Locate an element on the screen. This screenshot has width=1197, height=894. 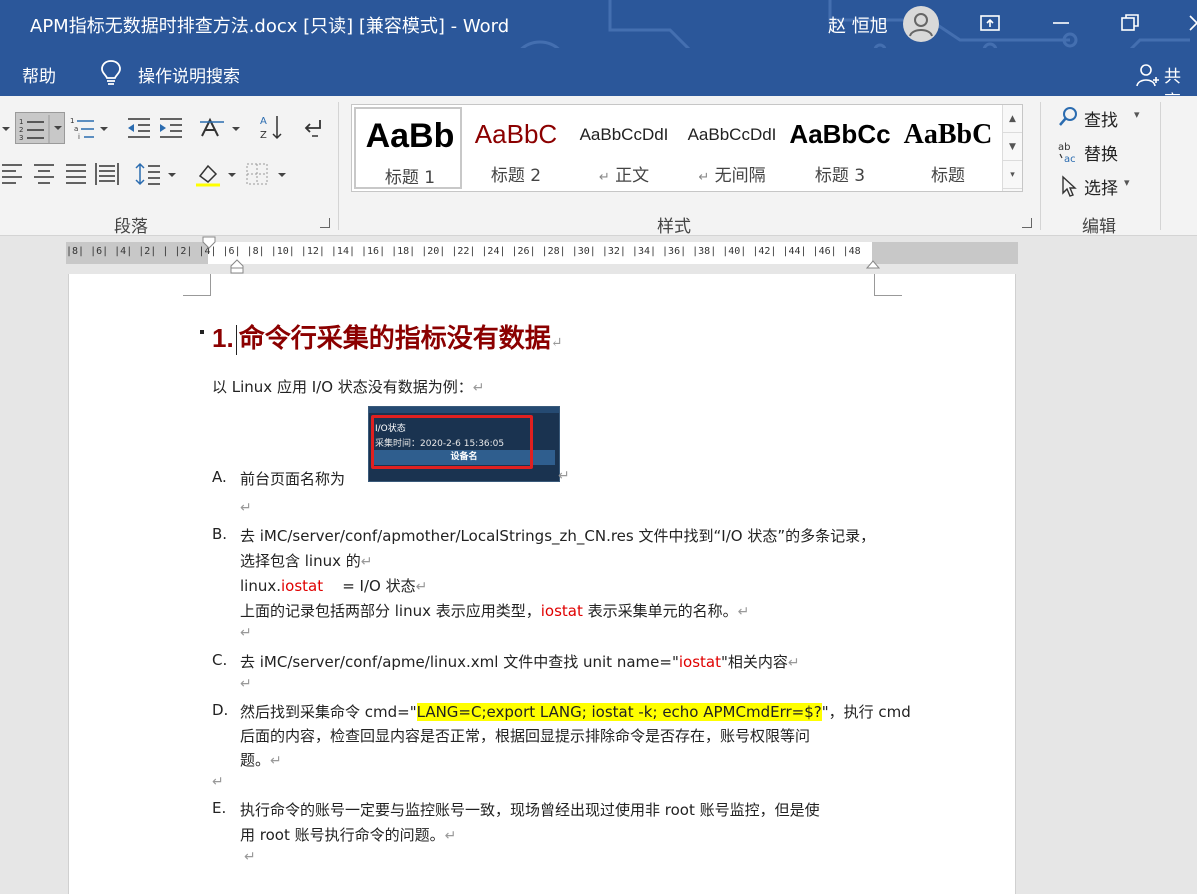
tab-help: 帮助 is located at coordinates (39, 74).